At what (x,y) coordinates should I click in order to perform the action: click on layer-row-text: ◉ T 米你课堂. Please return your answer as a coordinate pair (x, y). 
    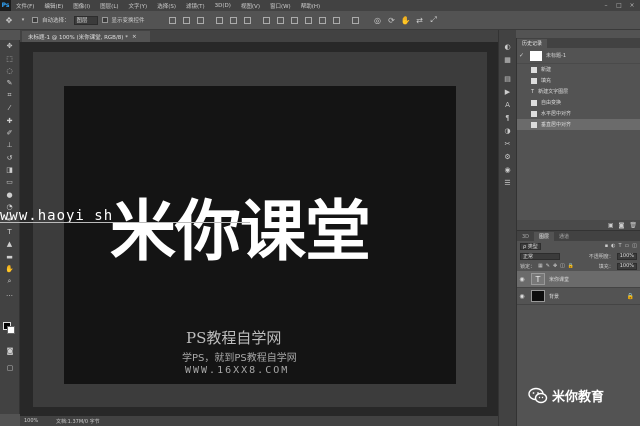
    Looking at the image, I should click on (578, 279).